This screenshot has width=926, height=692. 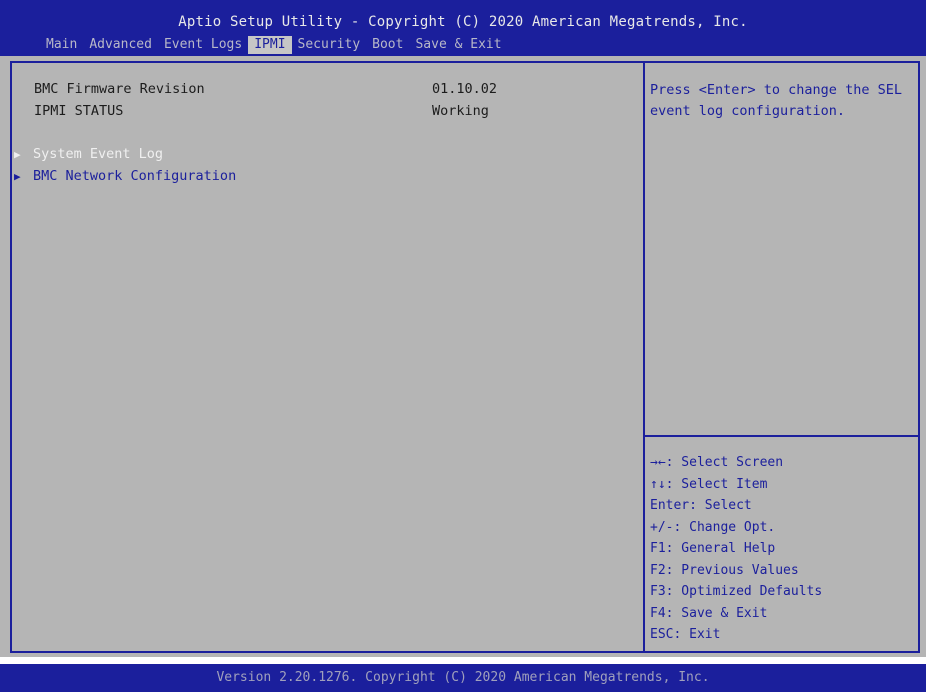 I want to click on info-row-bmc-firmware: BMC Firmware Revision 01.10.02, so click(x=265, y=89).